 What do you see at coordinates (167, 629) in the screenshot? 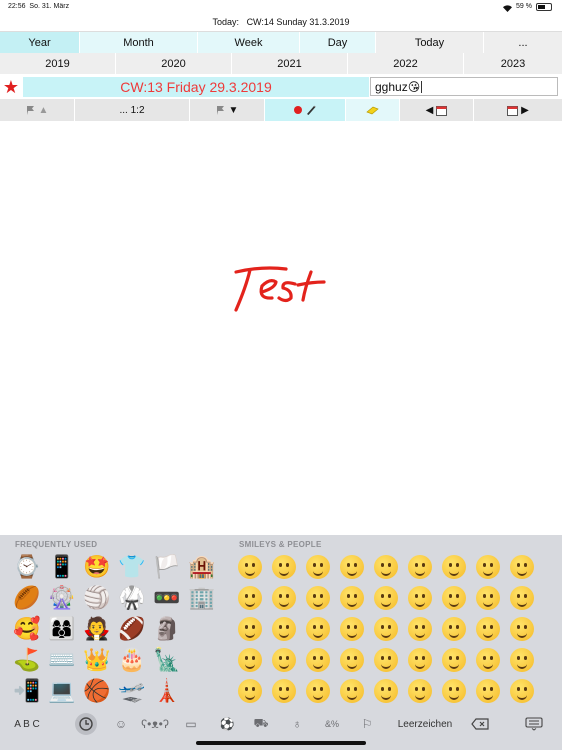
I see `emoji-key: 🗿` at bounding box center [167, 629].